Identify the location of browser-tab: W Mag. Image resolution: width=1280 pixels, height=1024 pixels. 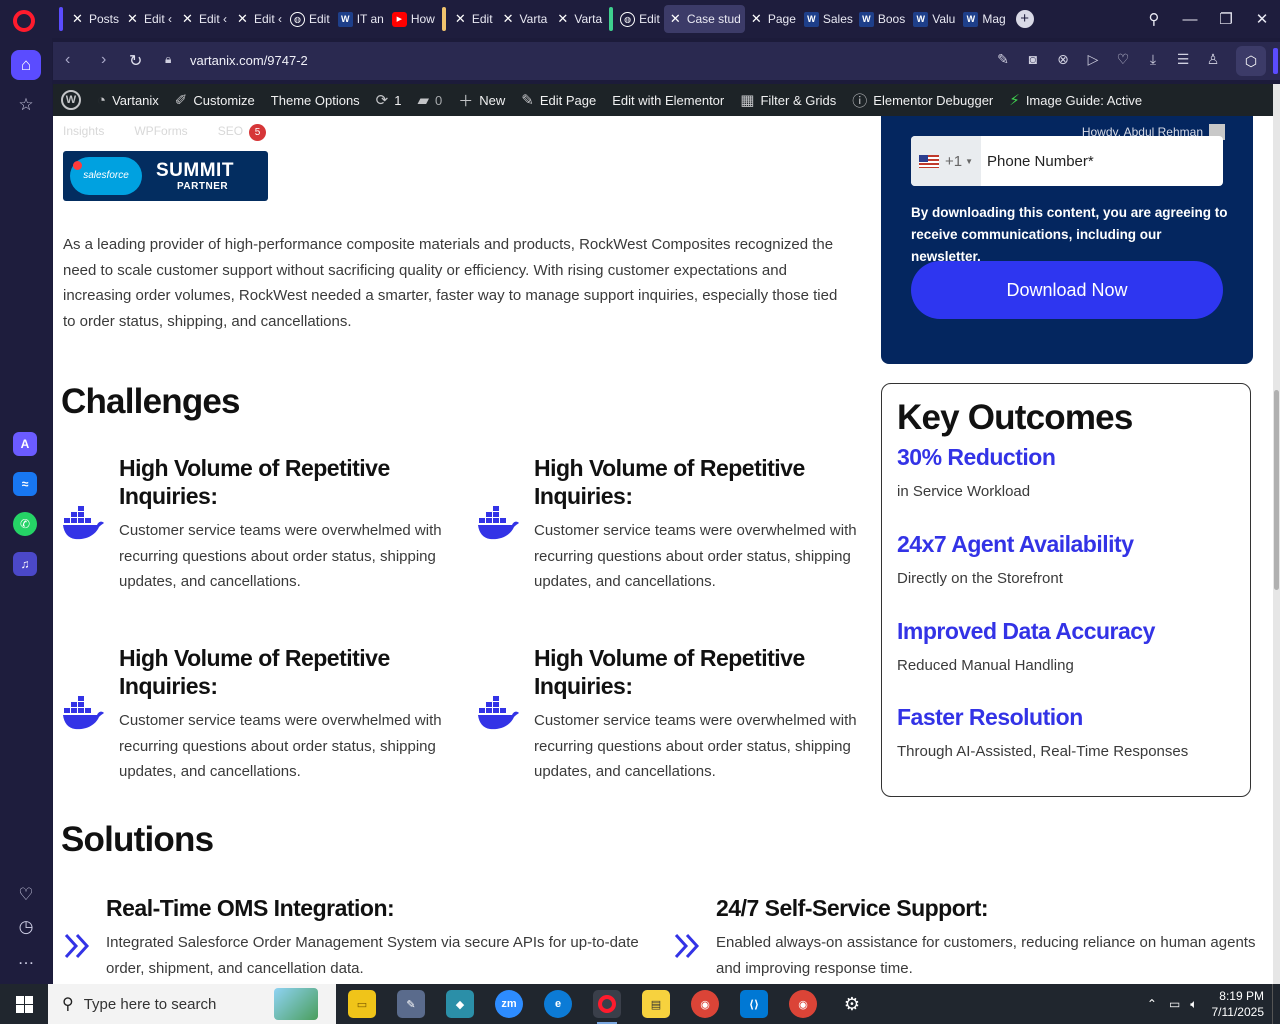
(984, 19).